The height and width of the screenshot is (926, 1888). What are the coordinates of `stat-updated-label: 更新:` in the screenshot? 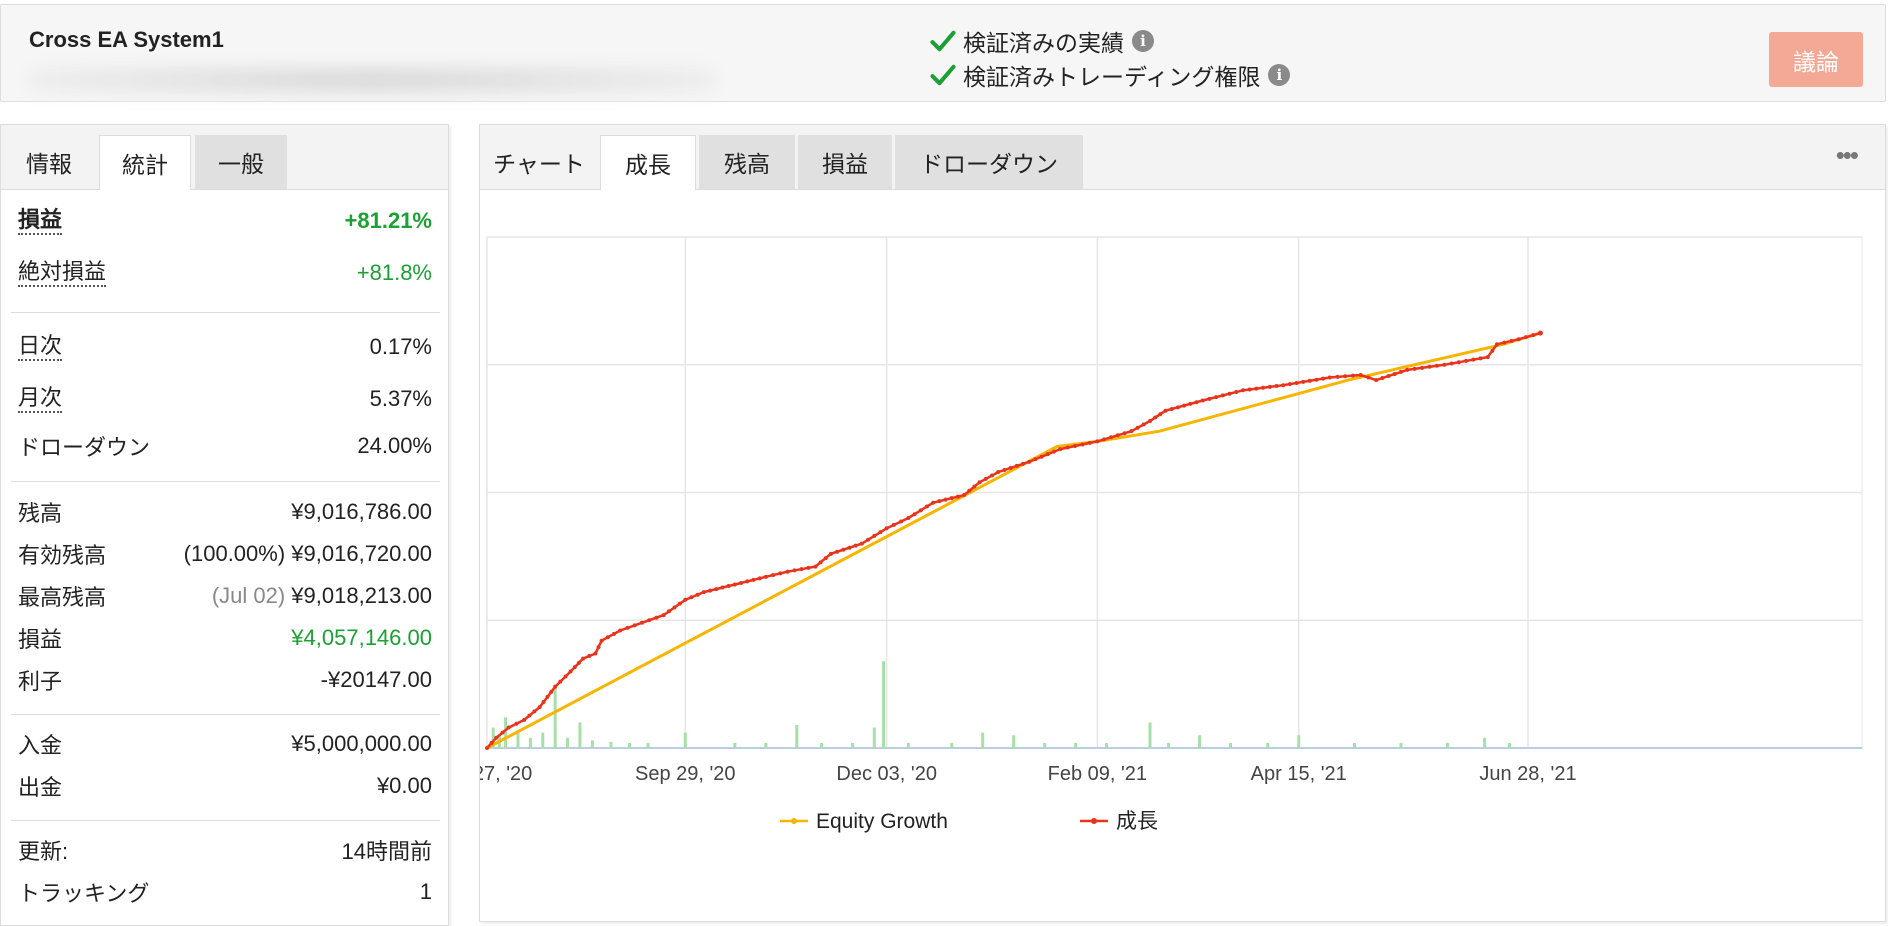 It's located at (43, 851).